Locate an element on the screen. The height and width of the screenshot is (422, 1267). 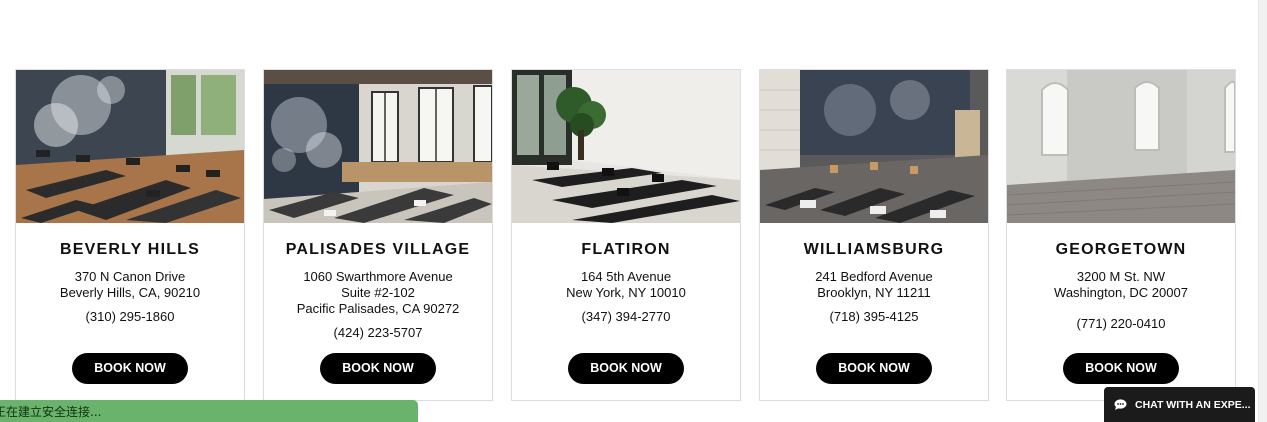
studio-photo-williamsburg is located at coordinates (874, 146).